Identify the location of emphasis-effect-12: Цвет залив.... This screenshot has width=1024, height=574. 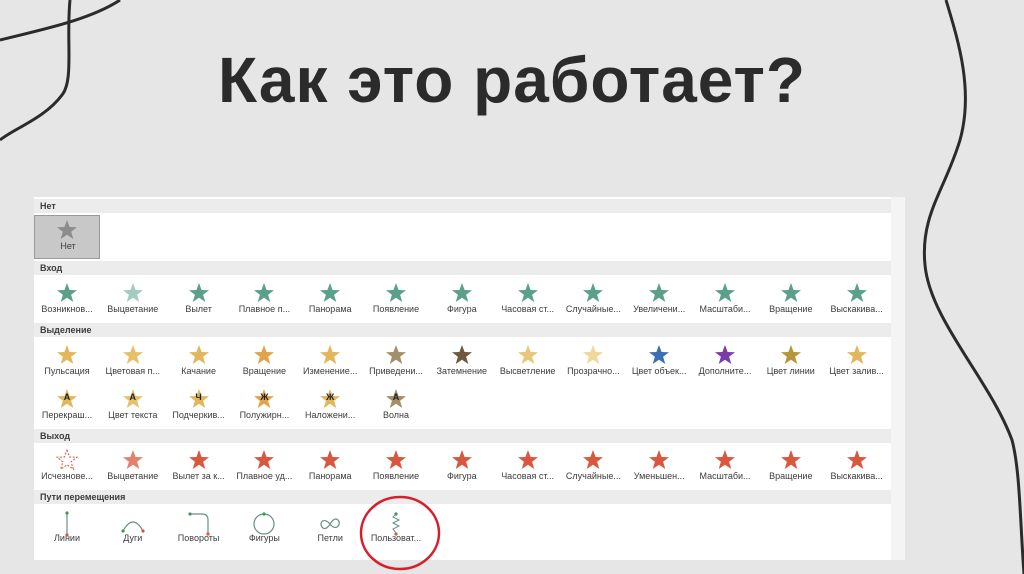
(857, 361).